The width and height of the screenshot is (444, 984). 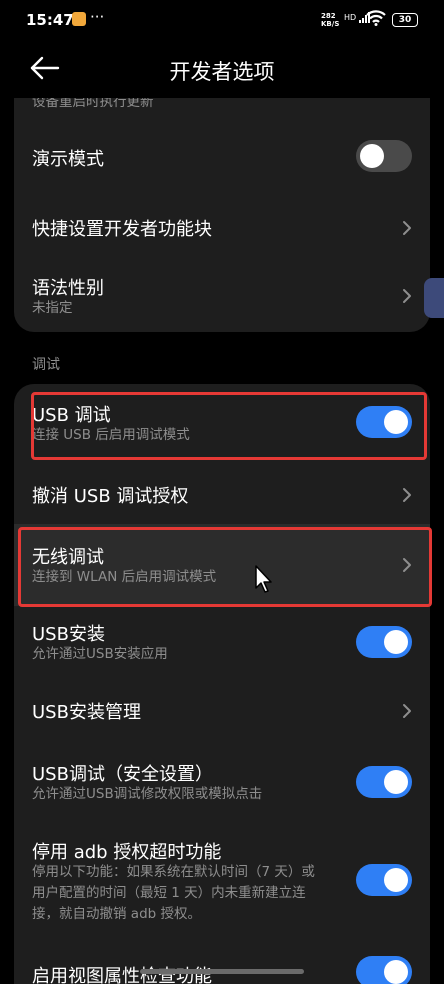 I want to click on mouse-cursor-icon, so click(x=264, y=579).